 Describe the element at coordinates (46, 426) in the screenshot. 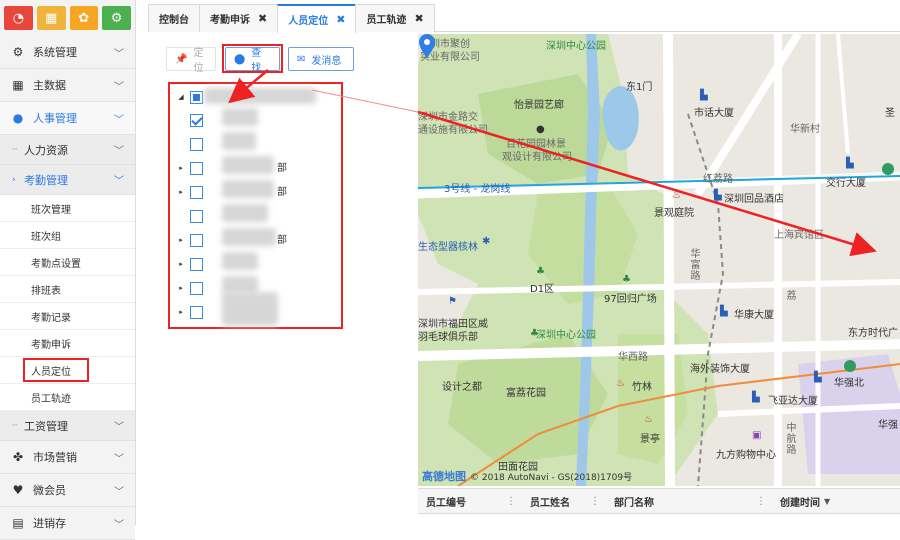

I see `submenu-payroll-label: 工资管理` at that location.